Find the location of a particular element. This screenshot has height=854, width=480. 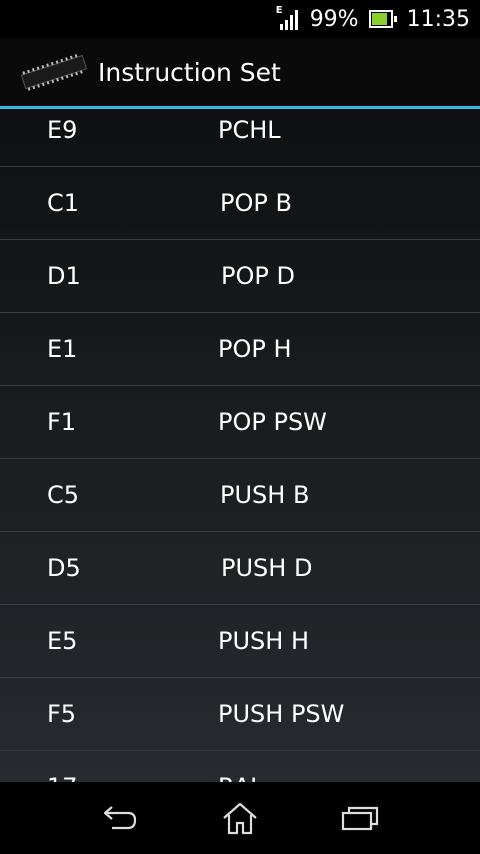

mnemonic: PUSH B is located at coordinates (265, 495).